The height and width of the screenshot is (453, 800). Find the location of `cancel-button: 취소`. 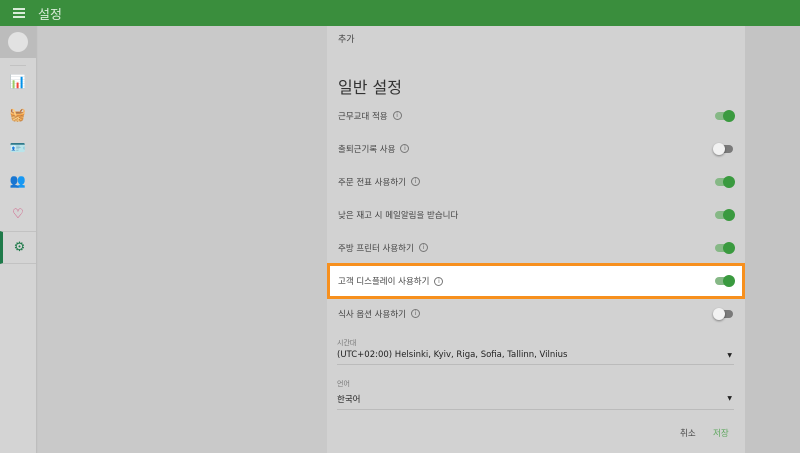

cancel-button: 취소 is located at coordinates (688, 433).